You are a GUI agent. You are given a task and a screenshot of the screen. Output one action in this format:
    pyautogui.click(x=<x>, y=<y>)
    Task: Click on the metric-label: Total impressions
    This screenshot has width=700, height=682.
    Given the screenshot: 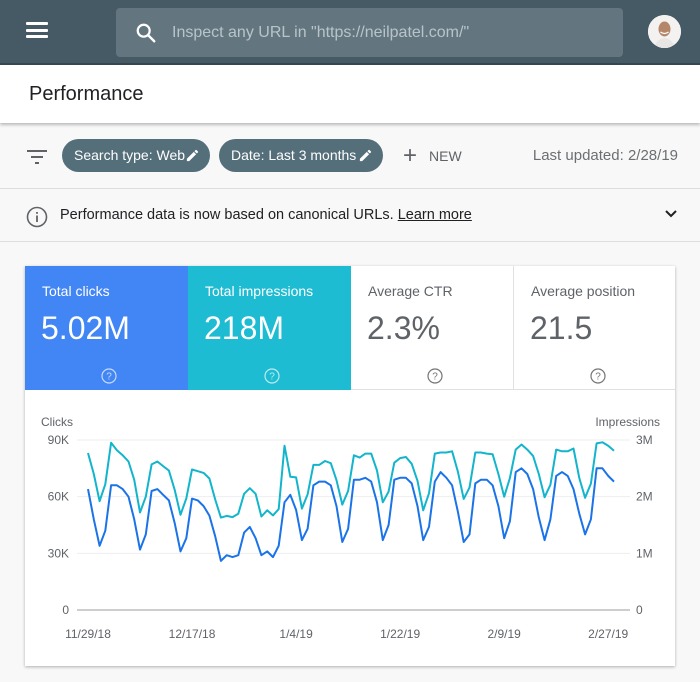 What is the action you would take?
    pyautogui.click(x=259, y=291)
    